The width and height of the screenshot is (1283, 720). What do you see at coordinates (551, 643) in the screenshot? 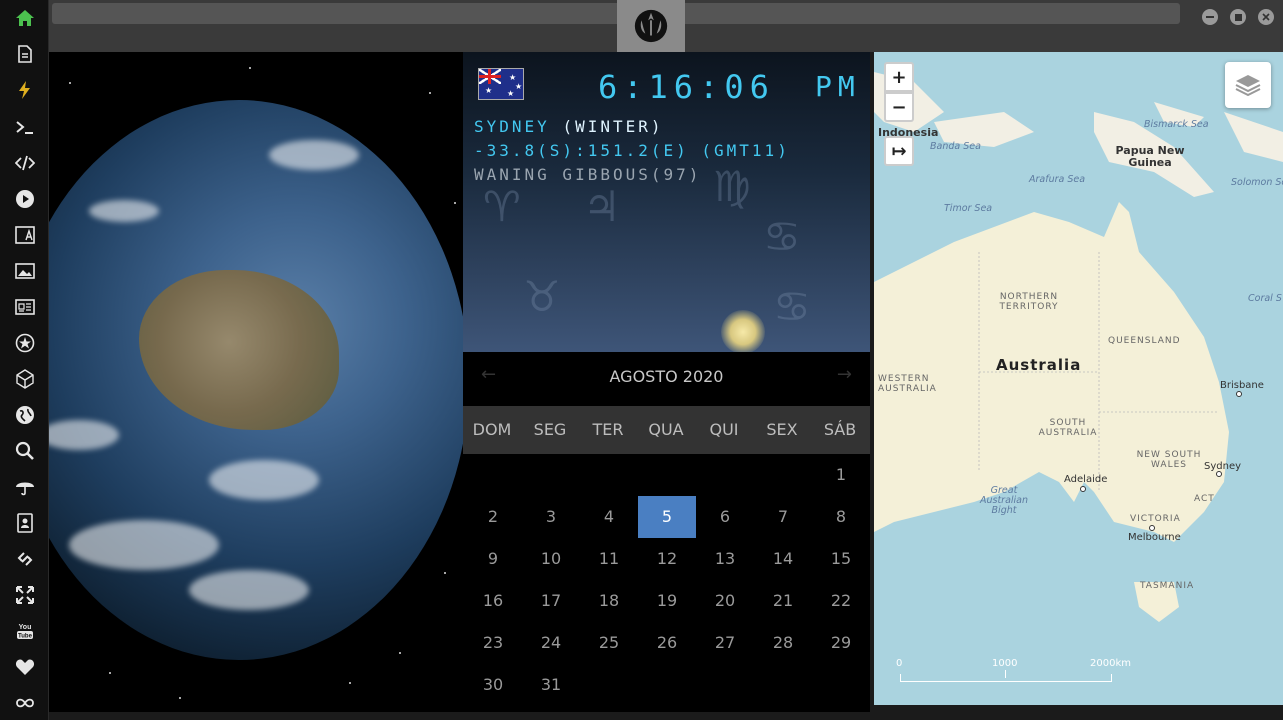
I see `calendar-day: 24` at bounding box center [551, 643].